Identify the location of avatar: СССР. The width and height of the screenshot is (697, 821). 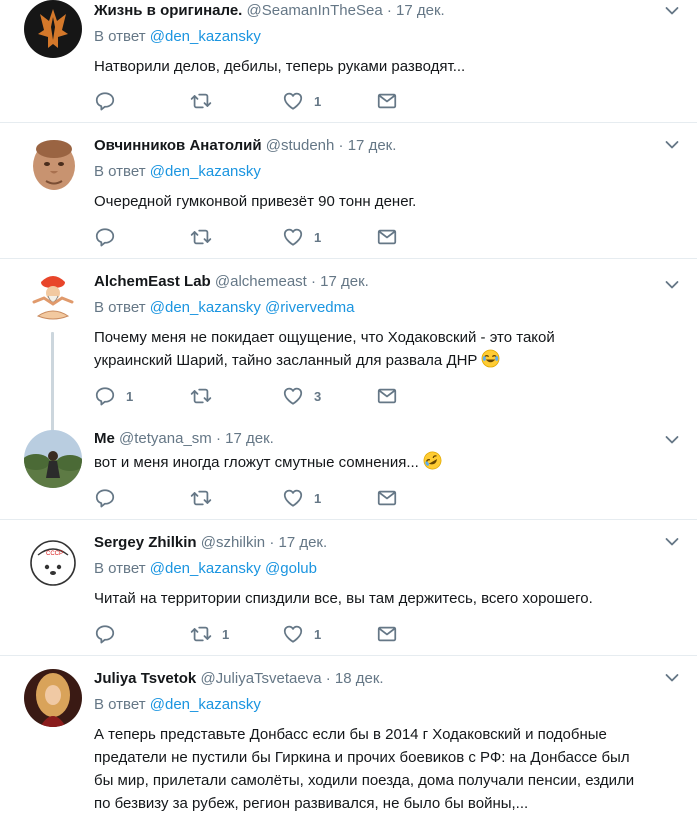
(53, 562).